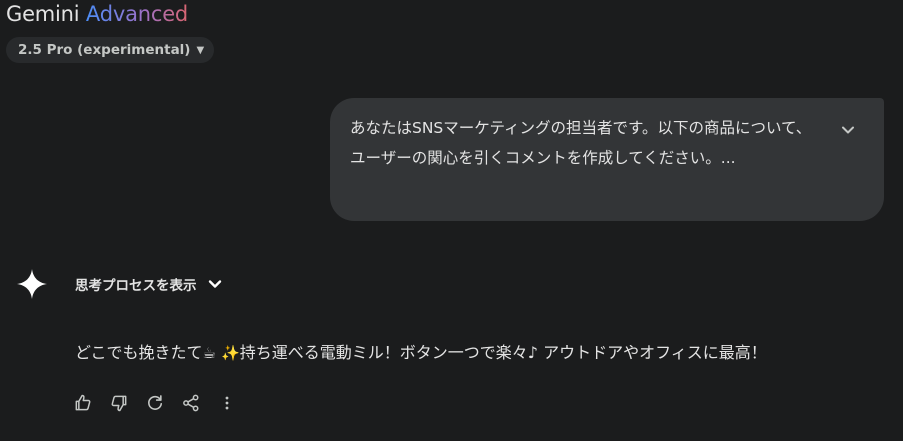 The height and width of the screenshot is (441, 903). I want to click on coffee-emoji: ☕, so click(209, 353).